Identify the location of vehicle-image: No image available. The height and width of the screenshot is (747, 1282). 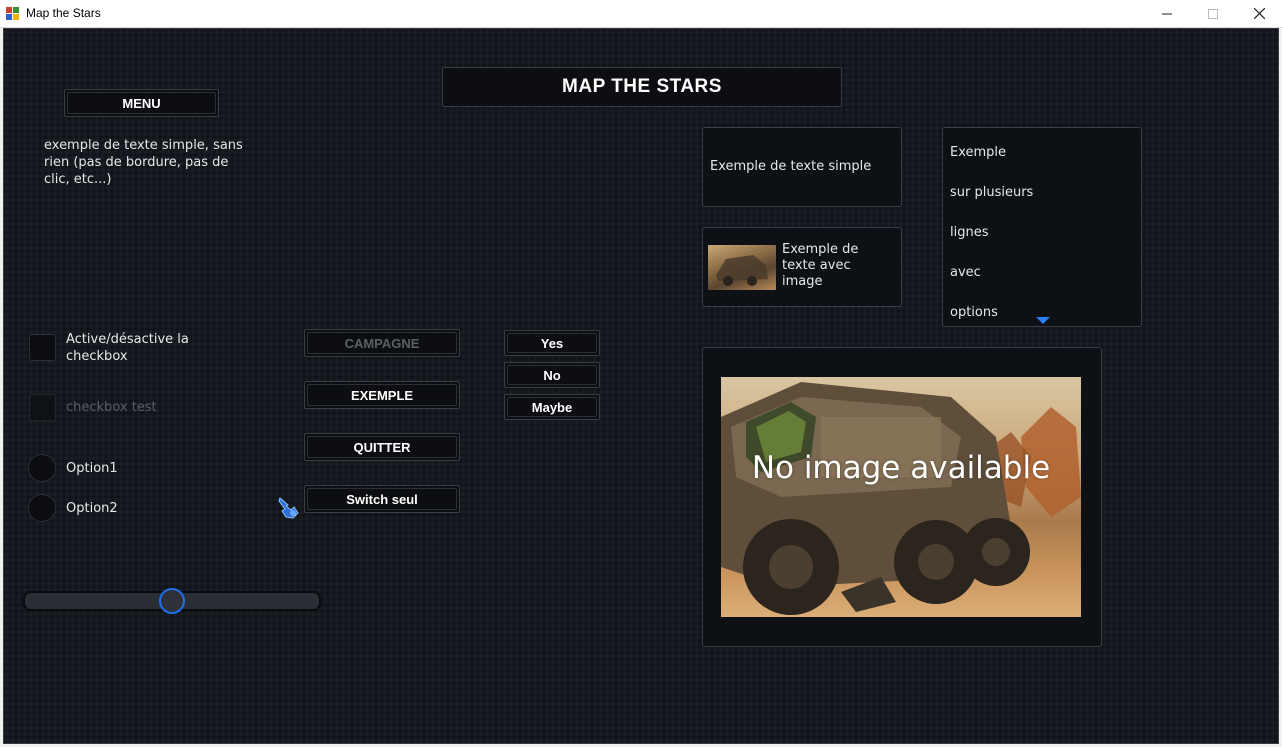
(901, 497).